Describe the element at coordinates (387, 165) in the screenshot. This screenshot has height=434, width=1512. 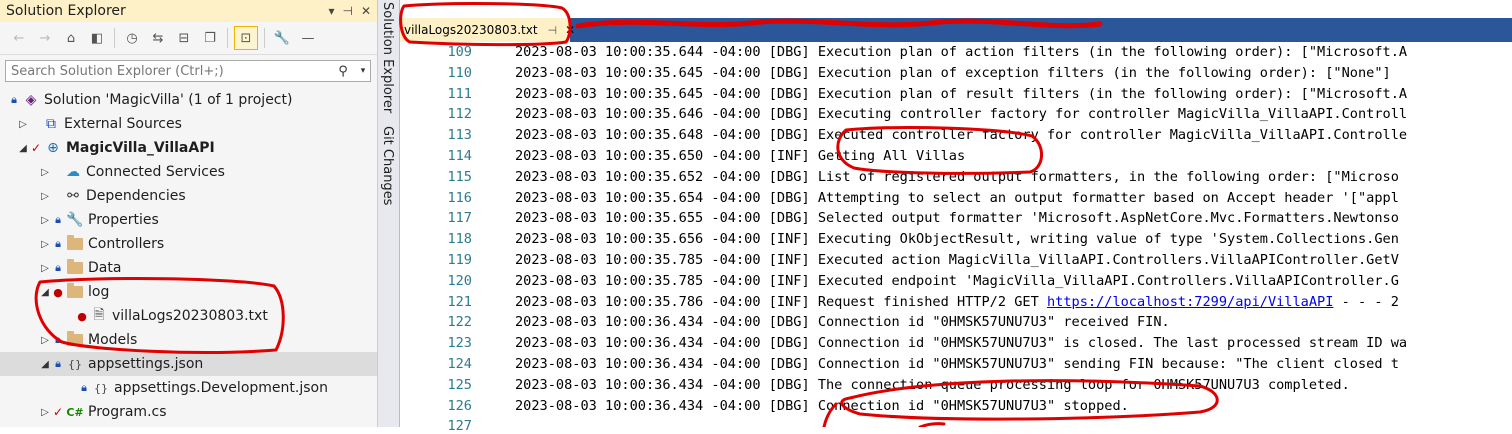
I see `side-tab-git-changes: Git Changes` at that location.